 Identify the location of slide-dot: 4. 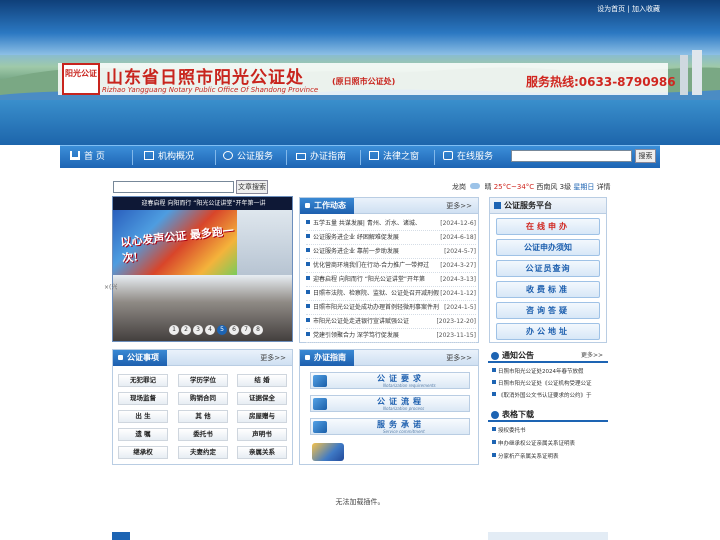
(210, 330).